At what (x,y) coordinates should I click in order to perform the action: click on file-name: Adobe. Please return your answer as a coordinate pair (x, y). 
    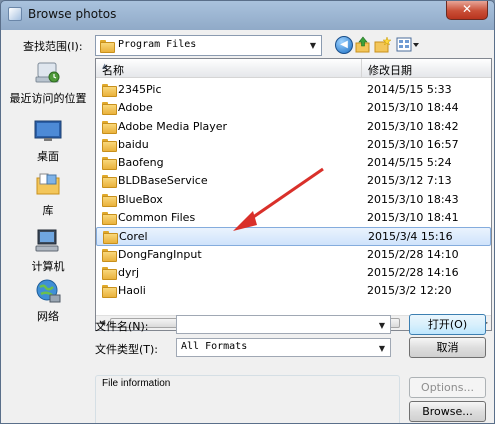
    Looking at the image, I should click on (135, 108).